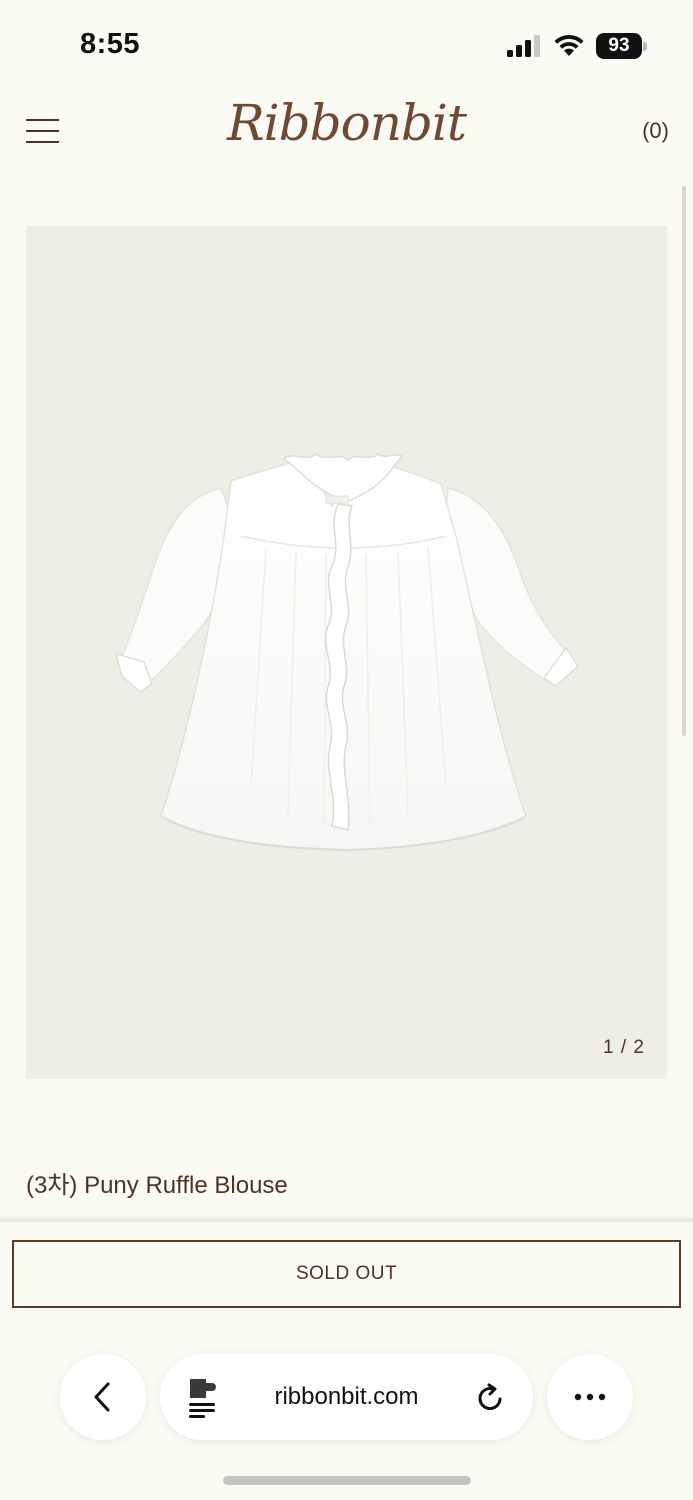 The width and height of the screenshot is (693, 1500). I want to click on back-button, so click(103, 1397).